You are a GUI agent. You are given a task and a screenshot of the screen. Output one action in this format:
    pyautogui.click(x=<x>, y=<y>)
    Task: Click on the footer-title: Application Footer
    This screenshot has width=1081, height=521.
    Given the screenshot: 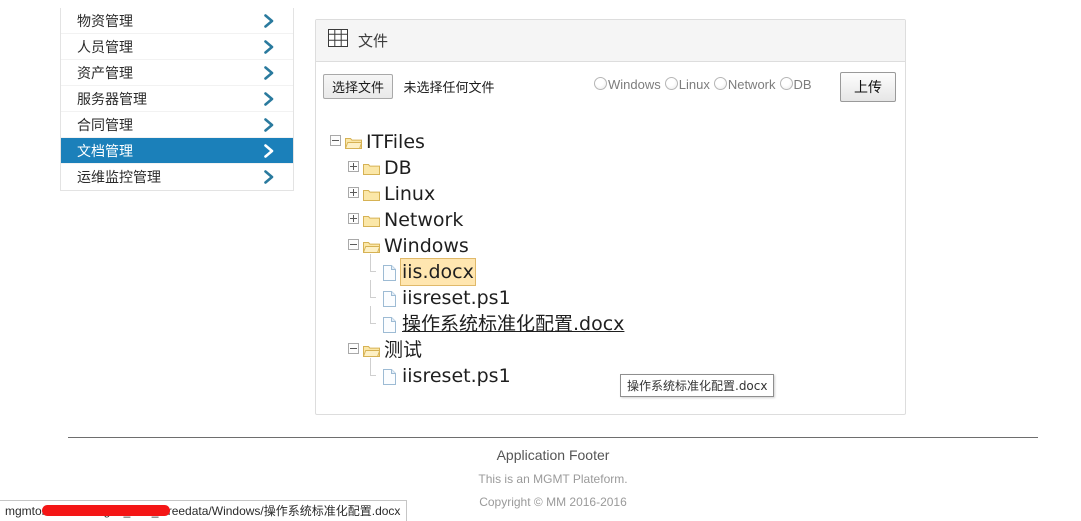 What is the action you would take?
    pyautogui.click(x=553, y=455)
    